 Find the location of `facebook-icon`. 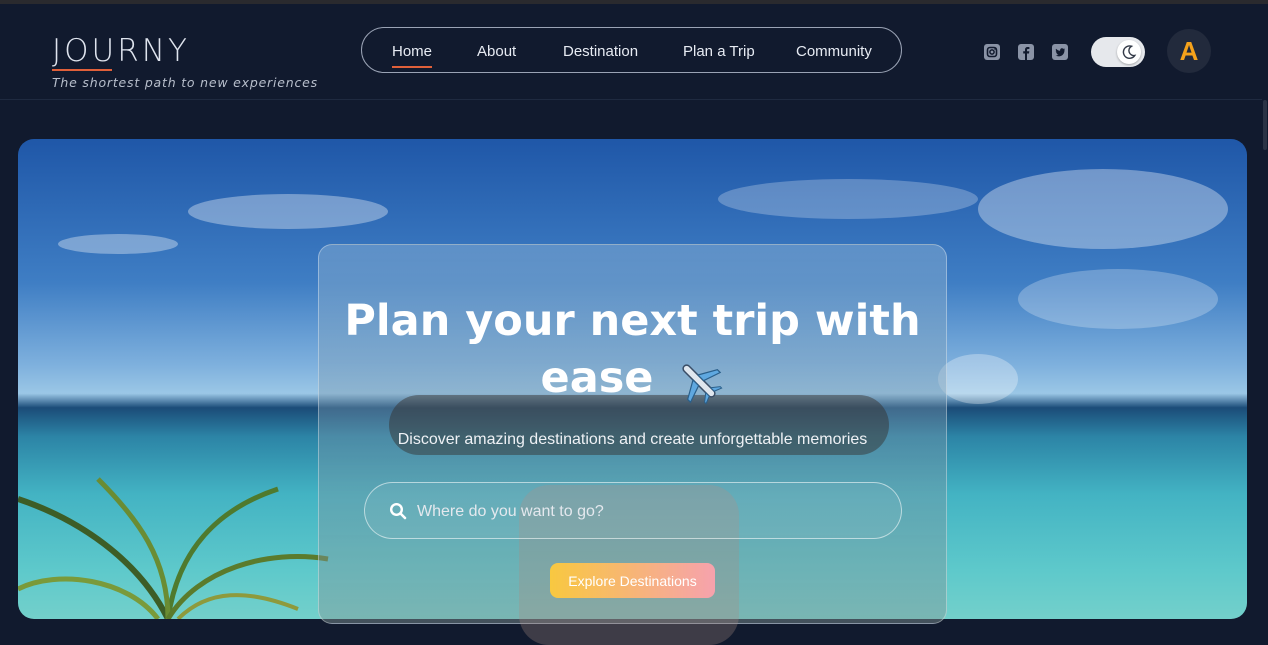

facebook-icon is located at coordinates (1026, 52).